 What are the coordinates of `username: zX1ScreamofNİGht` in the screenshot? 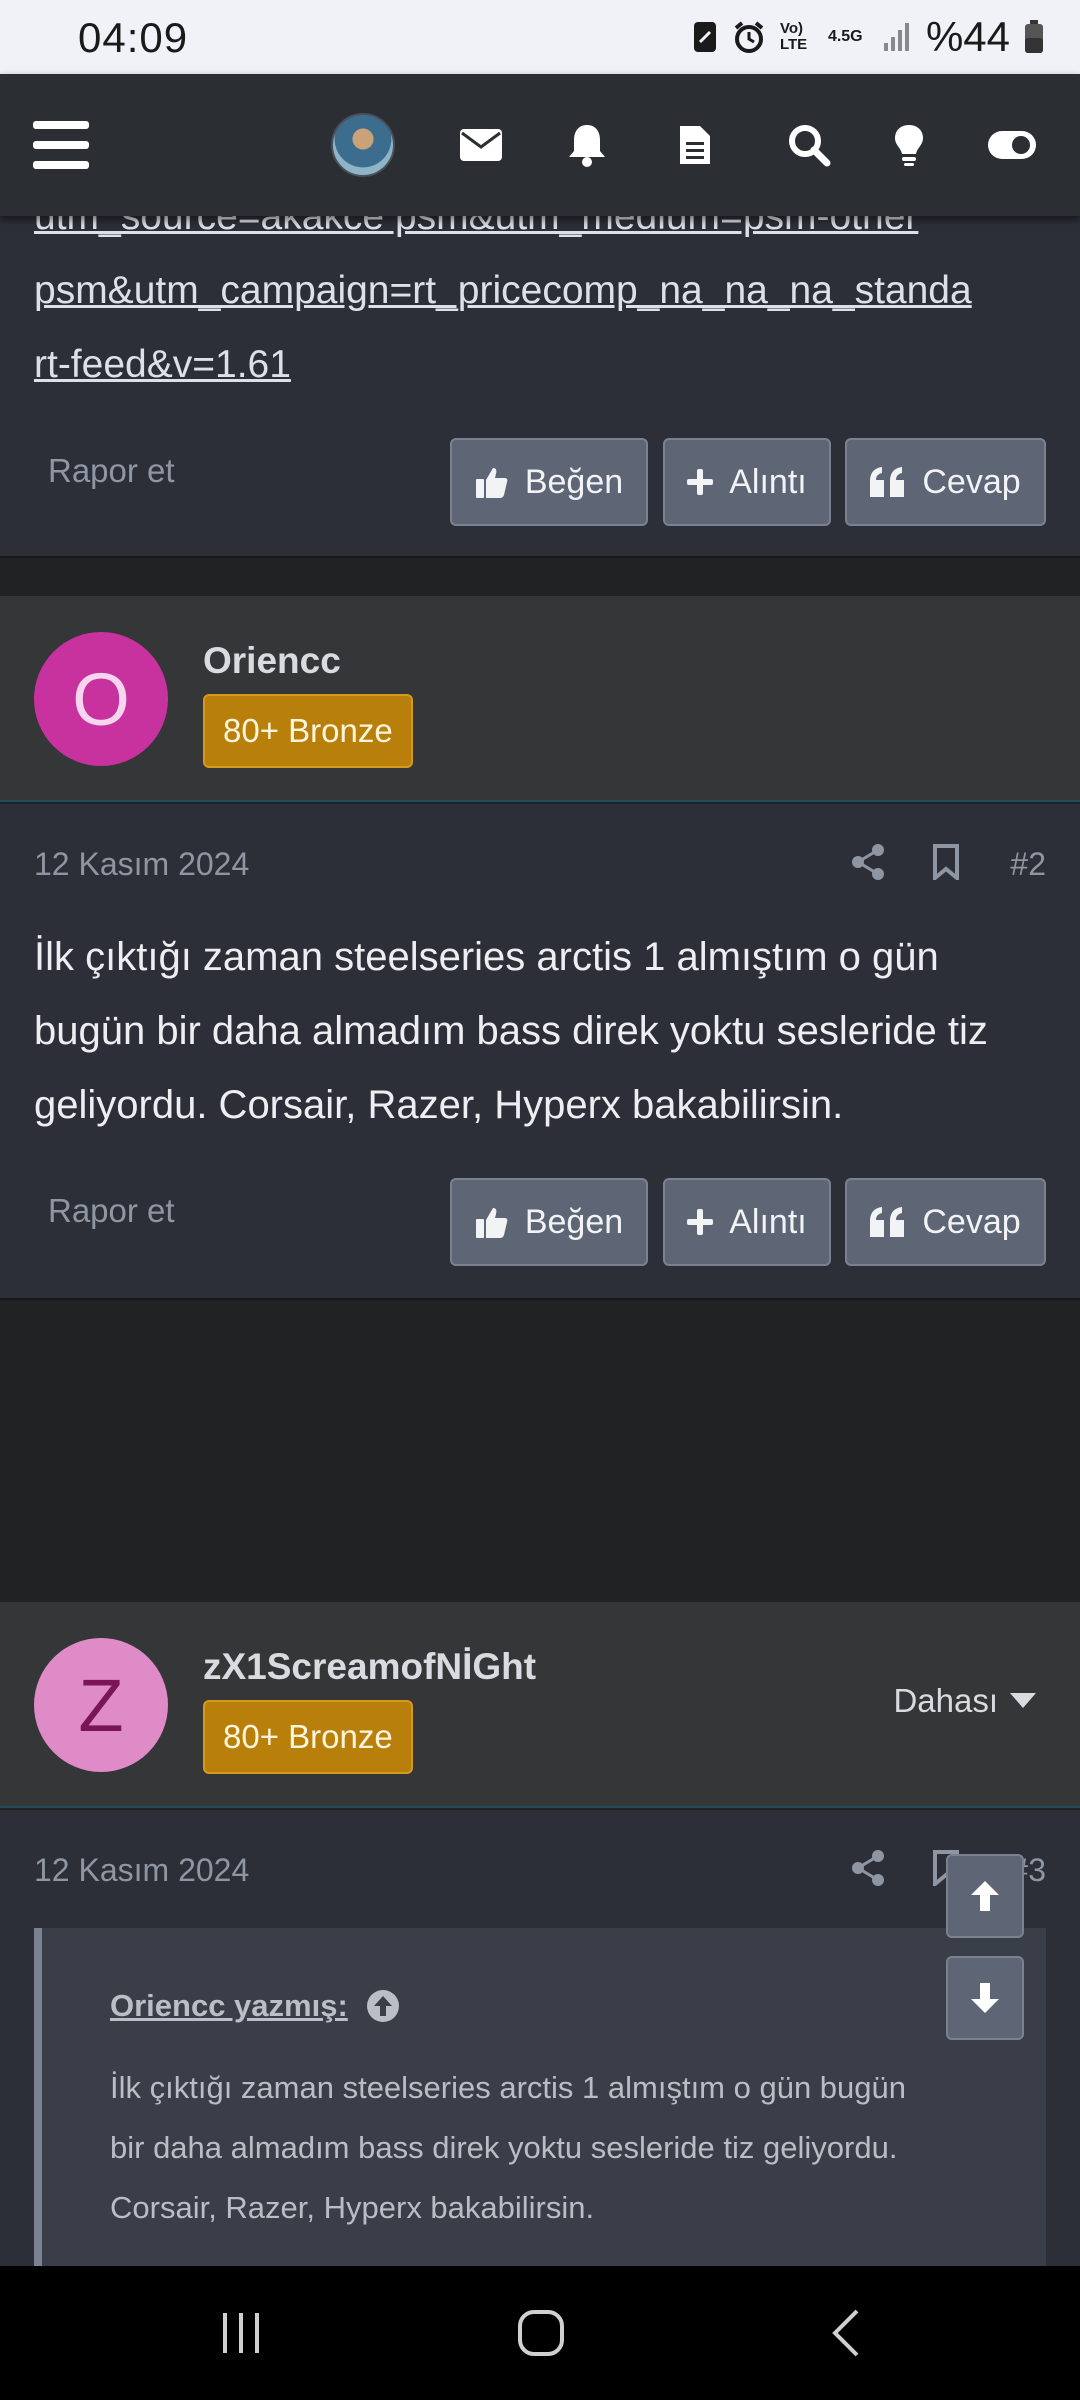 It's located at (369, 1667).